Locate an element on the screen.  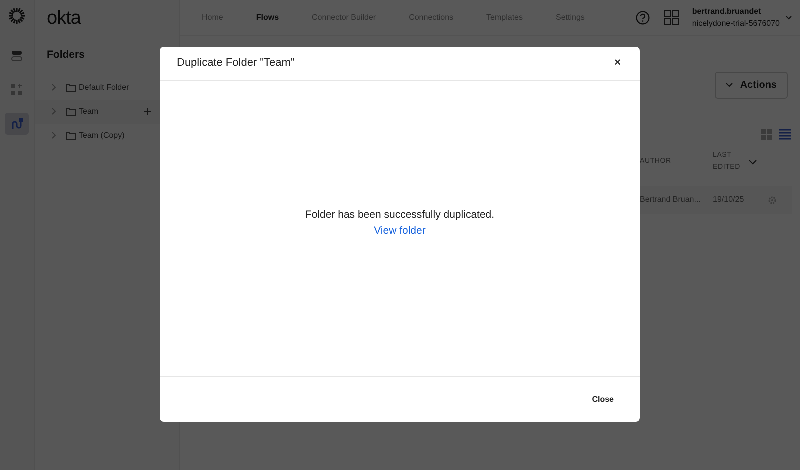
flow-icon is located at coordinates (17, 124).